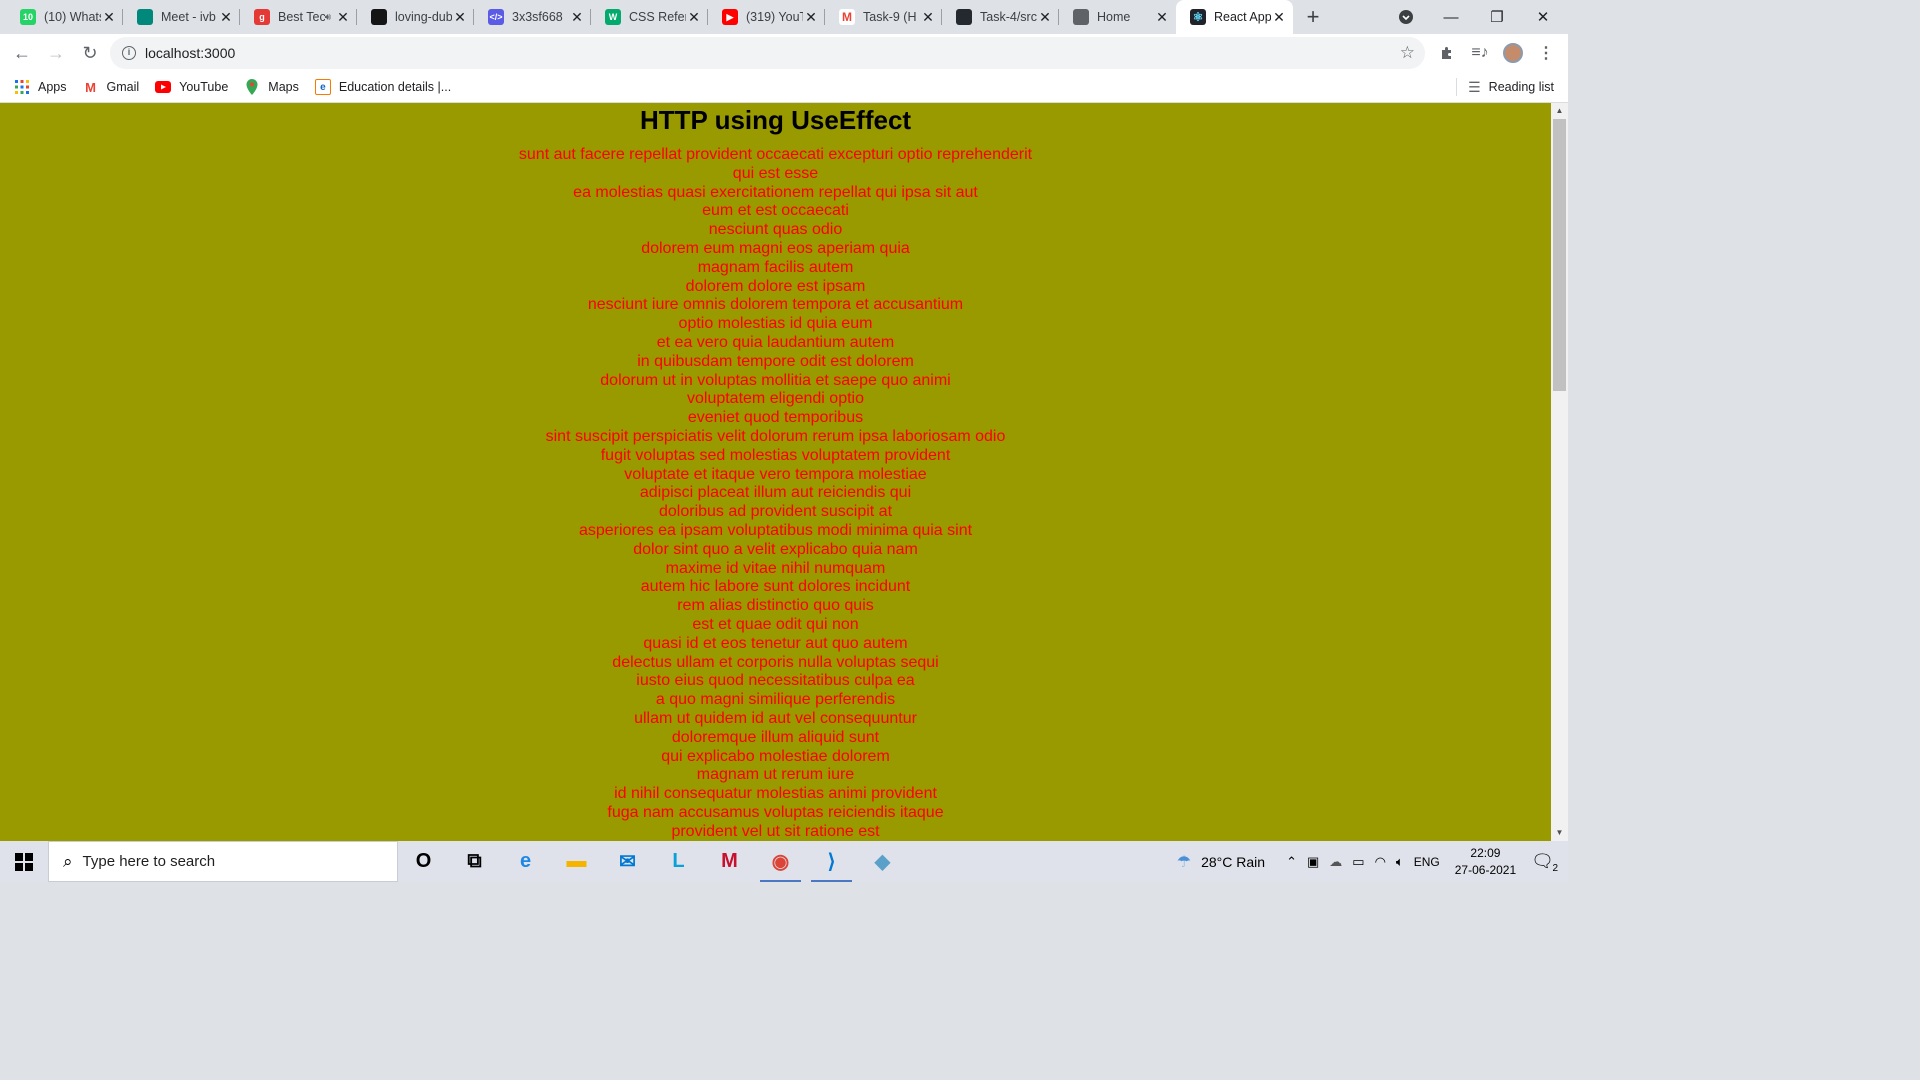 The height and width of the screenshot is (1080, 1920). I want to click on more-menu-icon: ⋮, so click(1546, 53).